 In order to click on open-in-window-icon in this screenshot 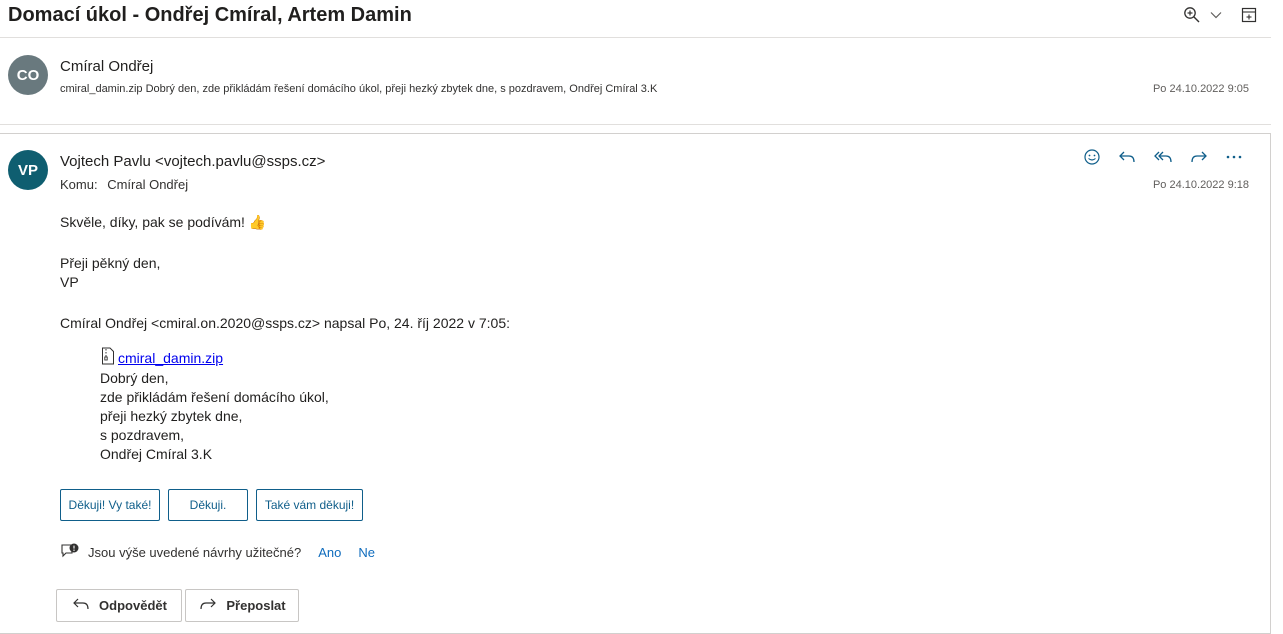, I will do `click(1249, 15)`.